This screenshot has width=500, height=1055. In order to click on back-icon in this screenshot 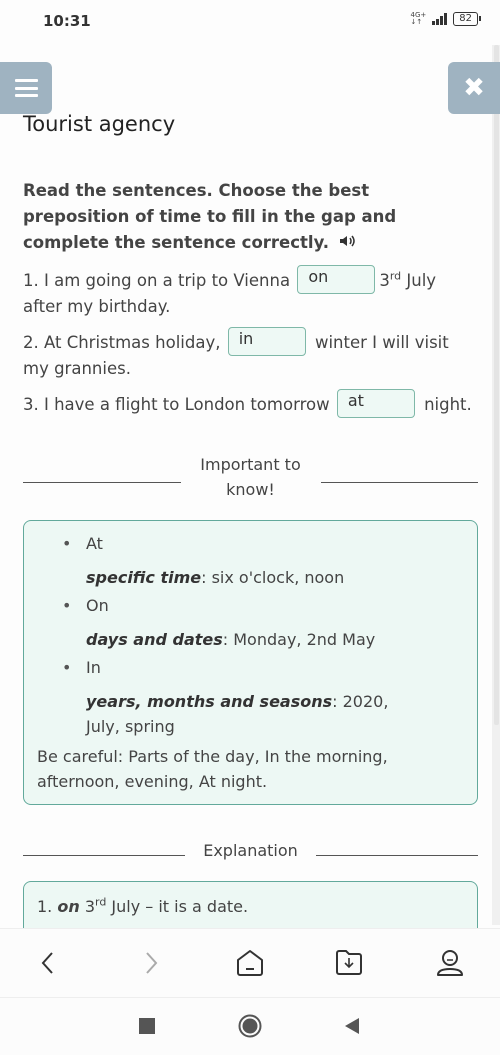, I will do `click(47, 963)`.